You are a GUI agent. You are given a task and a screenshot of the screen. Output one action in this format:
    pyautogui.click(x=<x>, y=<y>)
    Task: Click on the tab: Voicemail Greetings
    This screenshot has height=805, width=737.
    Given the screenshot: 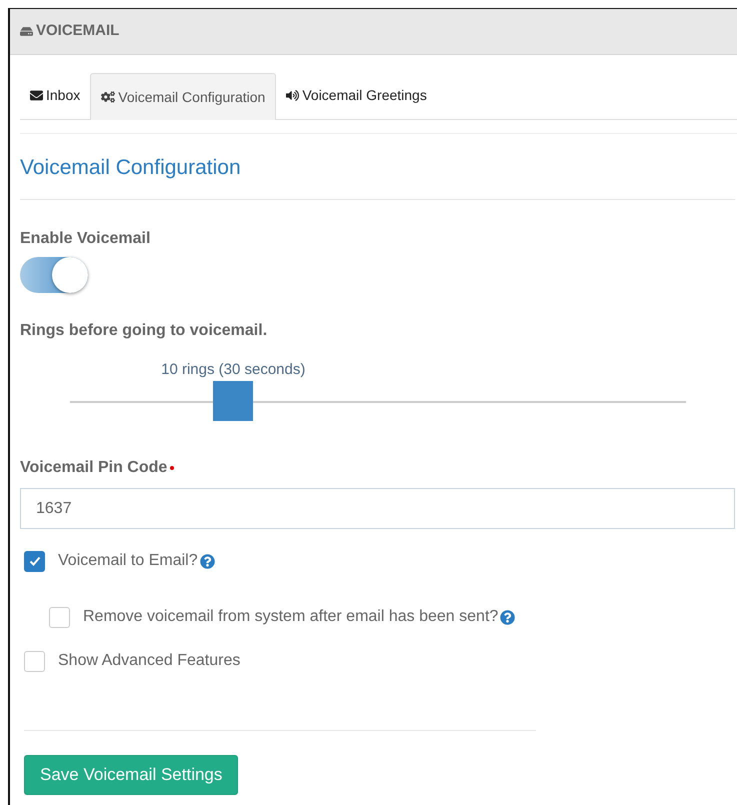 What is the action you would take?
    pyautogui.click(x=356, y=95)
    